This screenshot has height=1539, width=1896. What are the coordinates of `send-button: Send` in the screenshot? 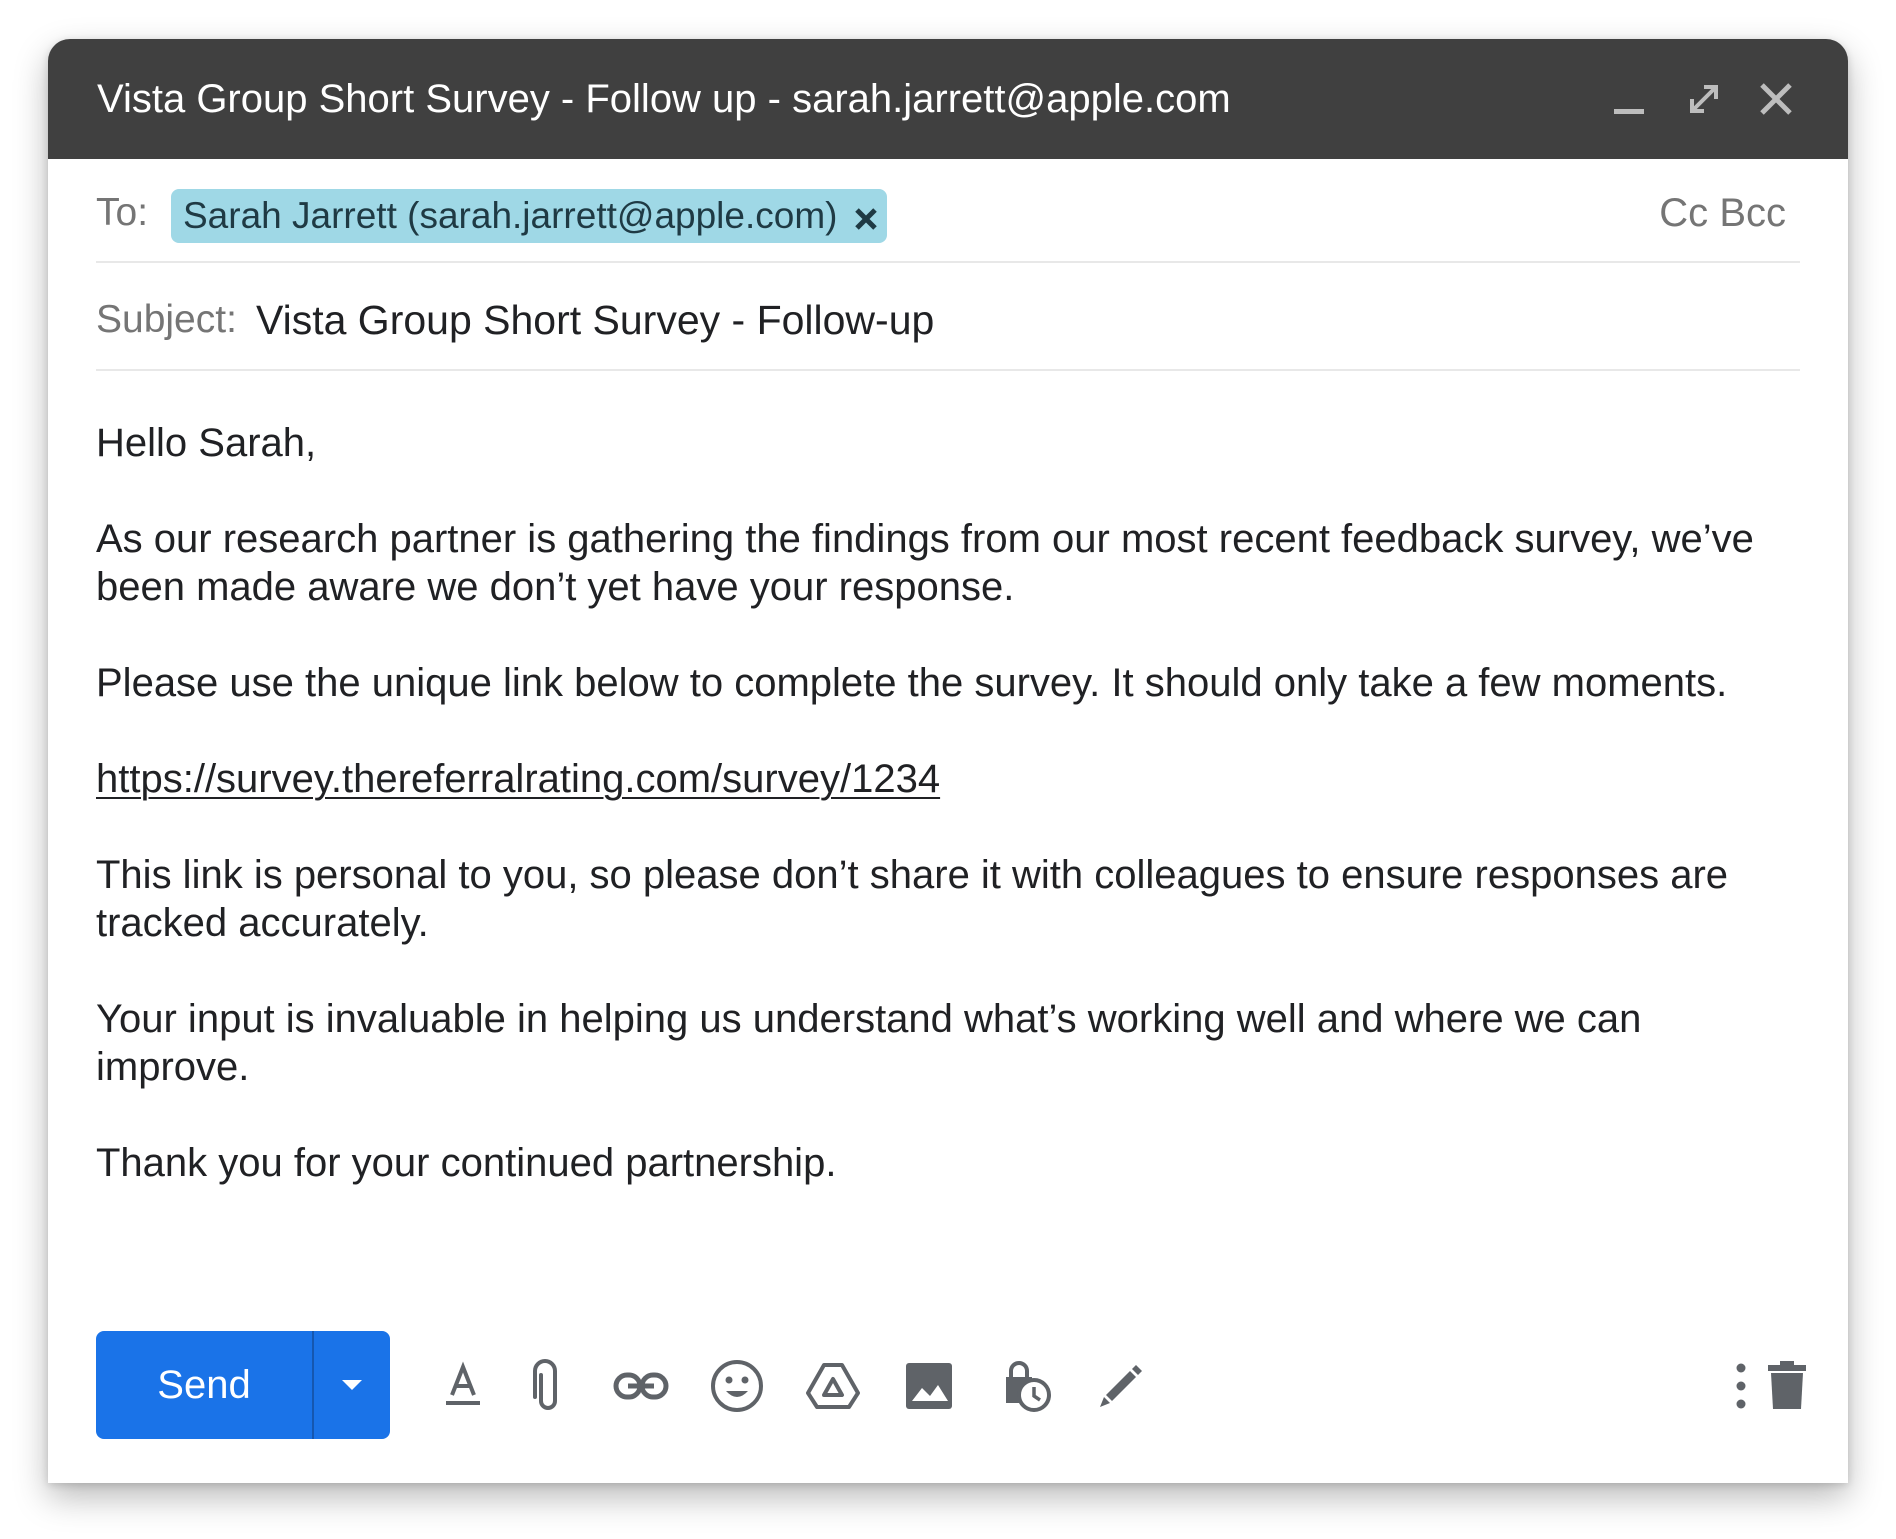 It's located at (204, 1385).